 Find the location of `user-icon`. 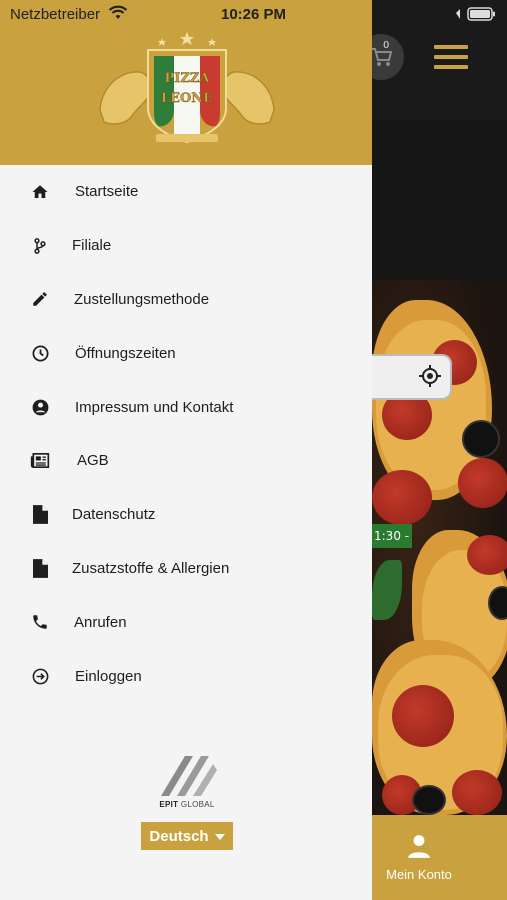

user-icon is located at coordinates (419, 846).